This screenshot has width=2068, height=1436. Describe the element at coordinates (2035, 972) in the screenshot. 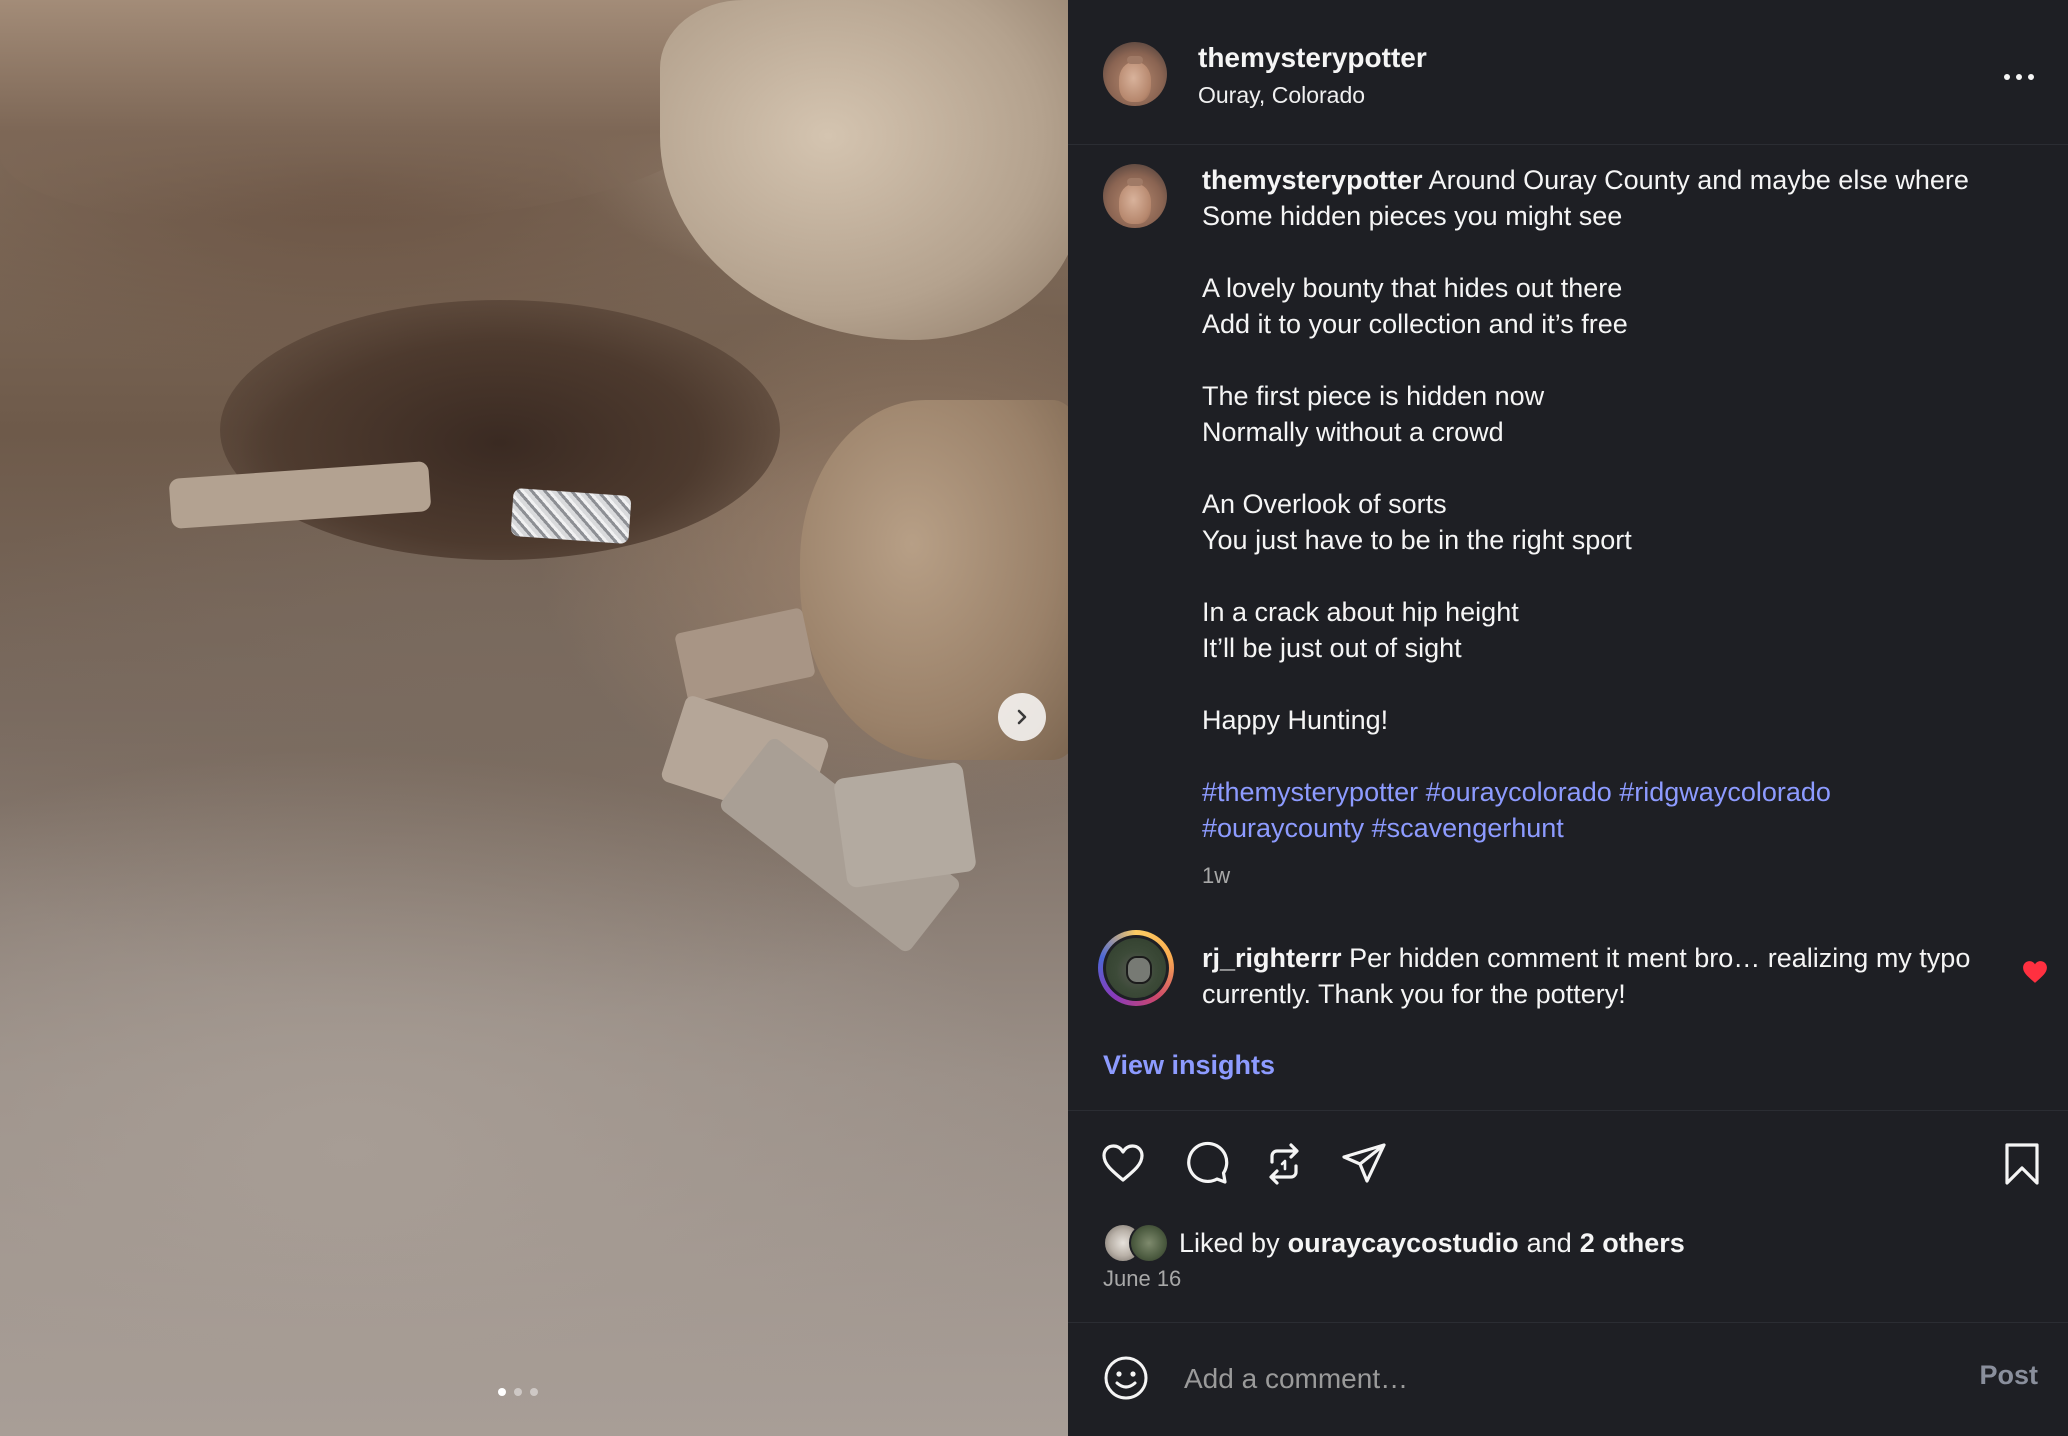

I see `heart-filled-icon` at that location.